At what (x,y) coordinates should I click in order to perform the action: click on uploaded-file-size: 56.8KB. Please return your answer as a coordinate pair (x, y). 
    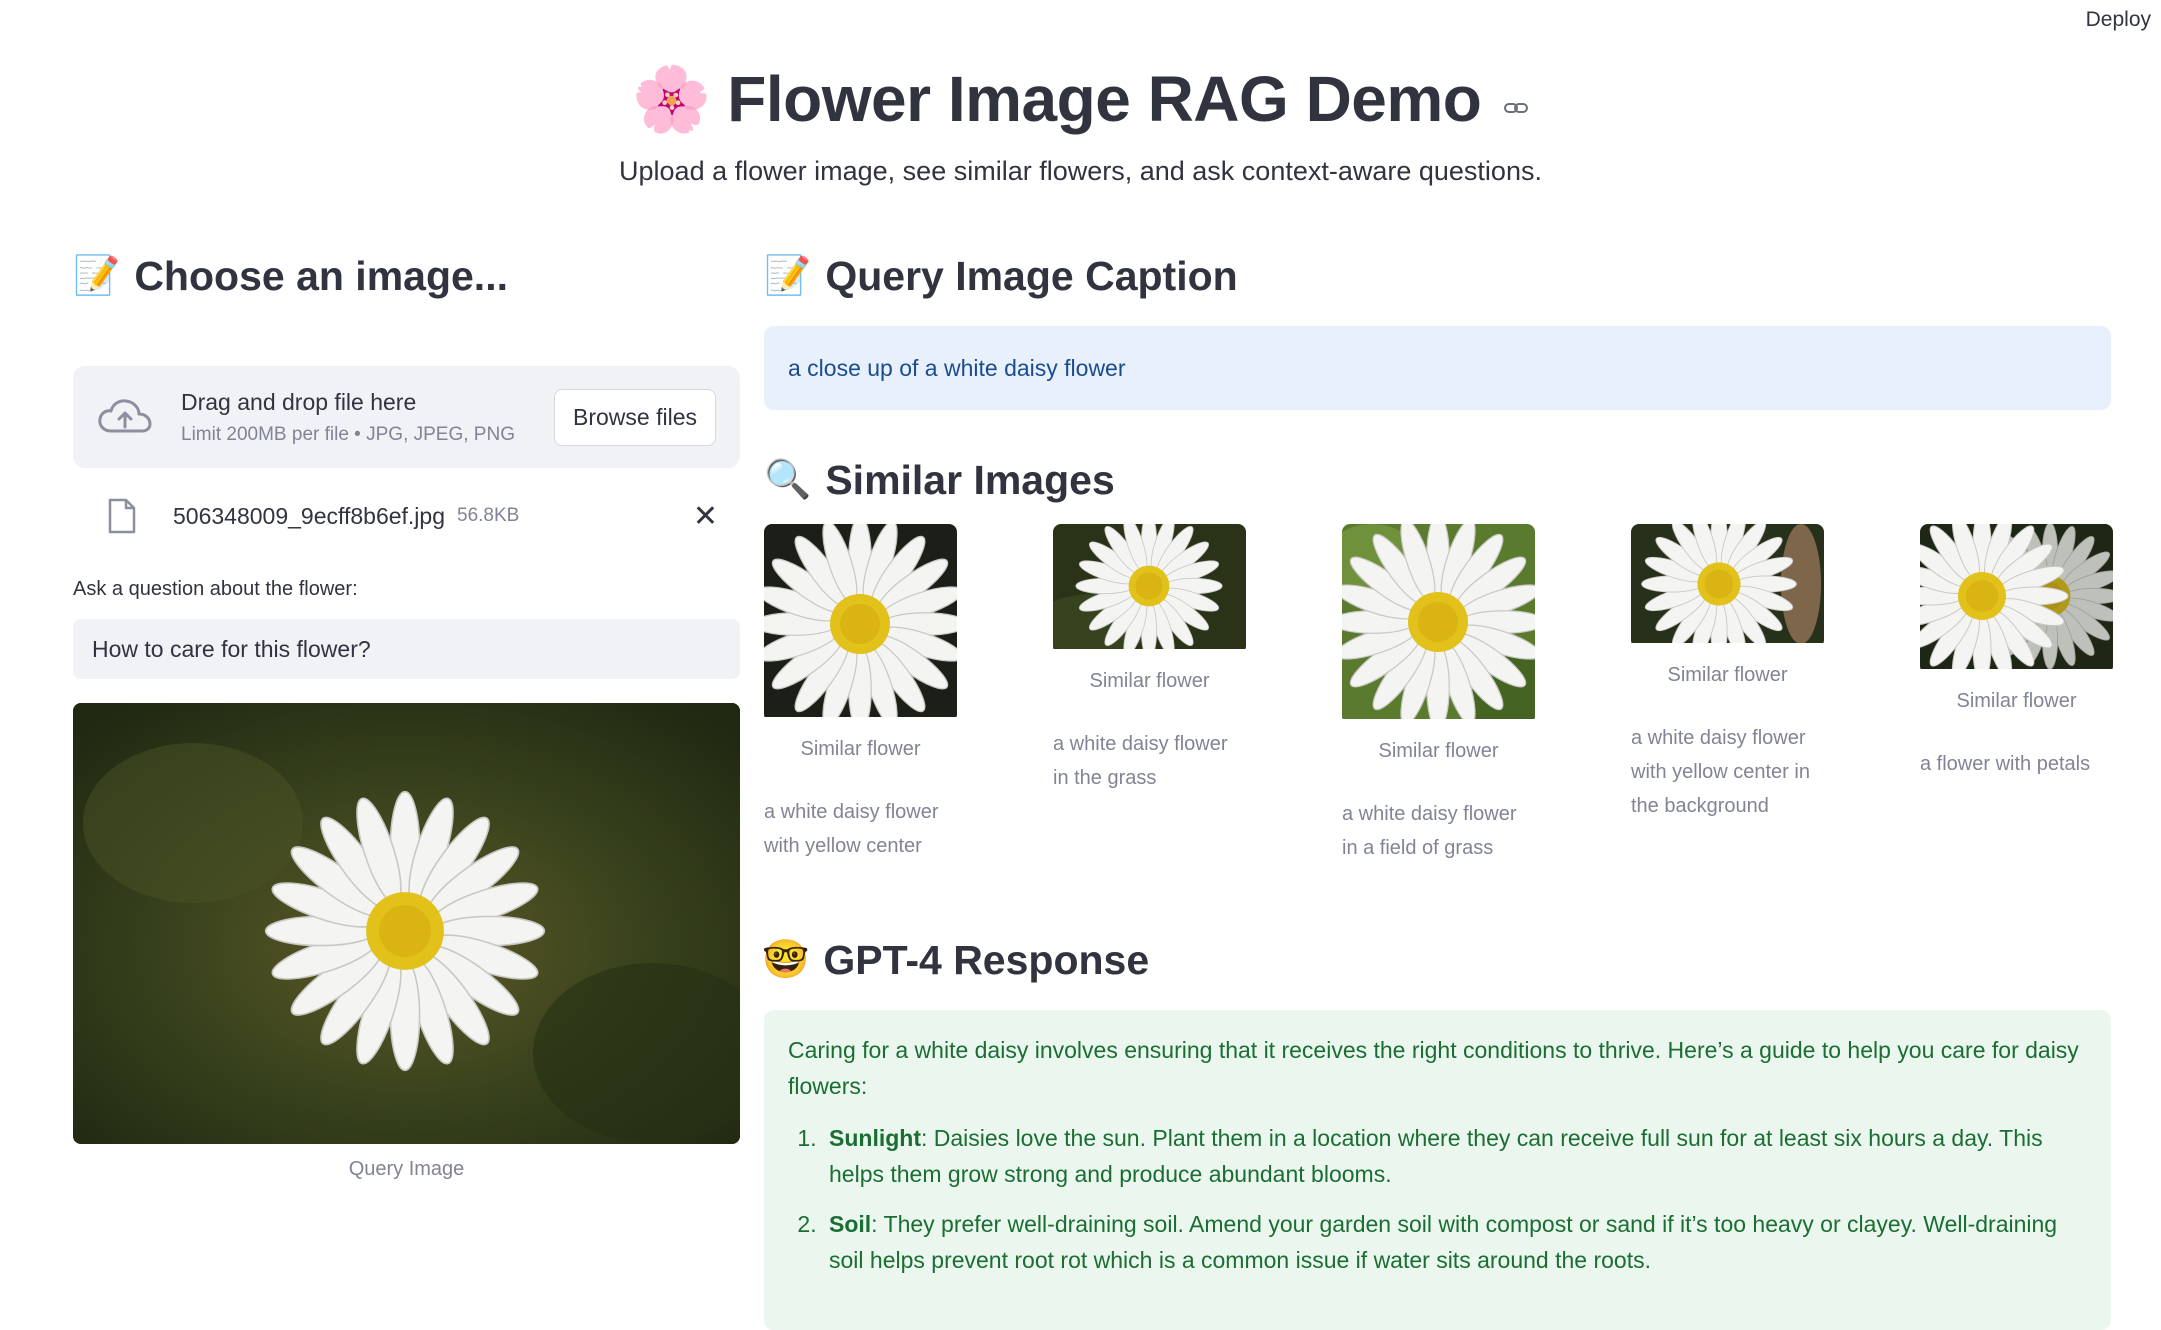
    Looking at the image, I should click on (488, 515).